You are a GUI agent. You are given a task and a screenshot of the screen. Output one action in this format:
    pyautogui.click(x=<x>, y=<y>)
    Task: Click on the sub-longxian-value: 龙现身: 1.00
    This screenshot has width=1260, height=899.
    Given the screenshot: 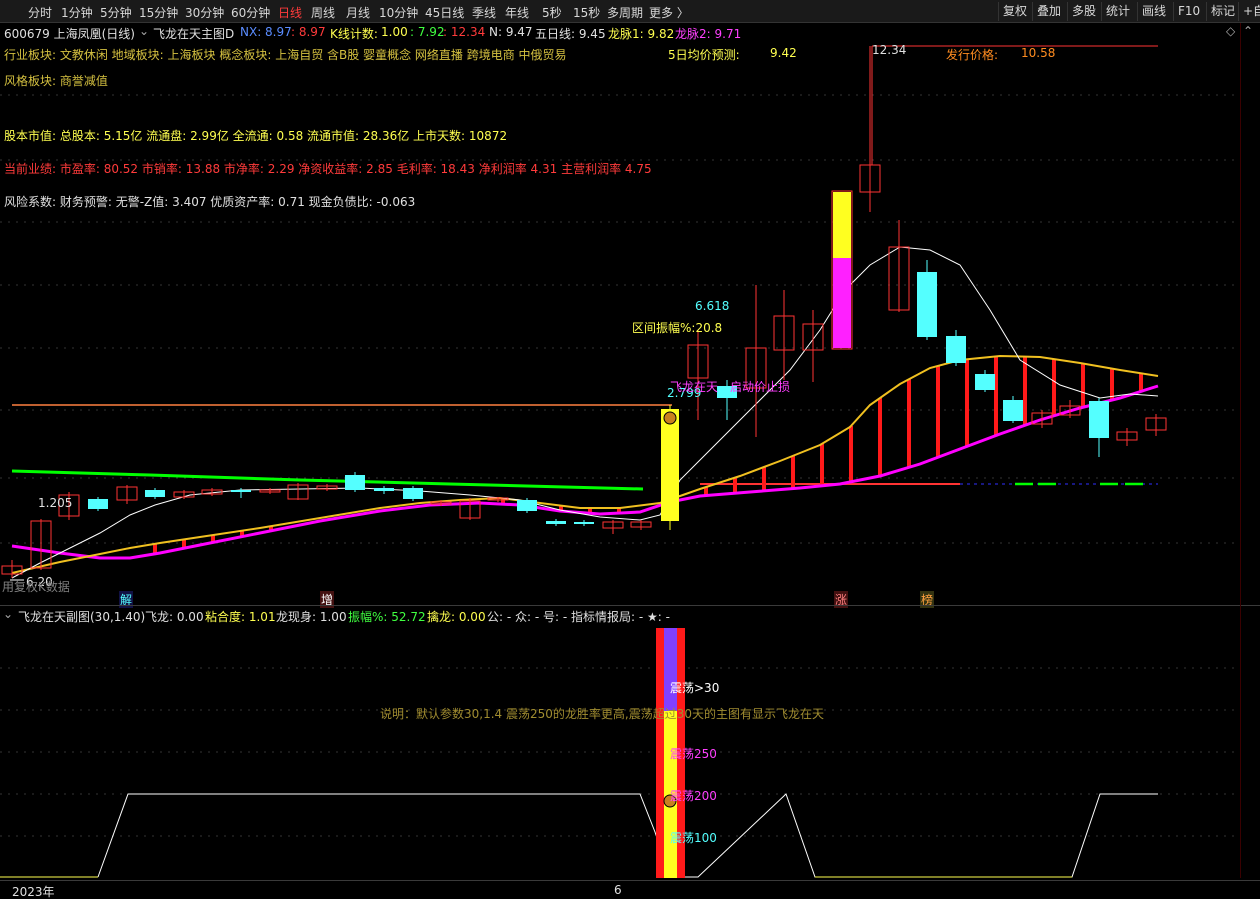 What is the action you would take?
    pyautogui.click(x=311, y=617)
    